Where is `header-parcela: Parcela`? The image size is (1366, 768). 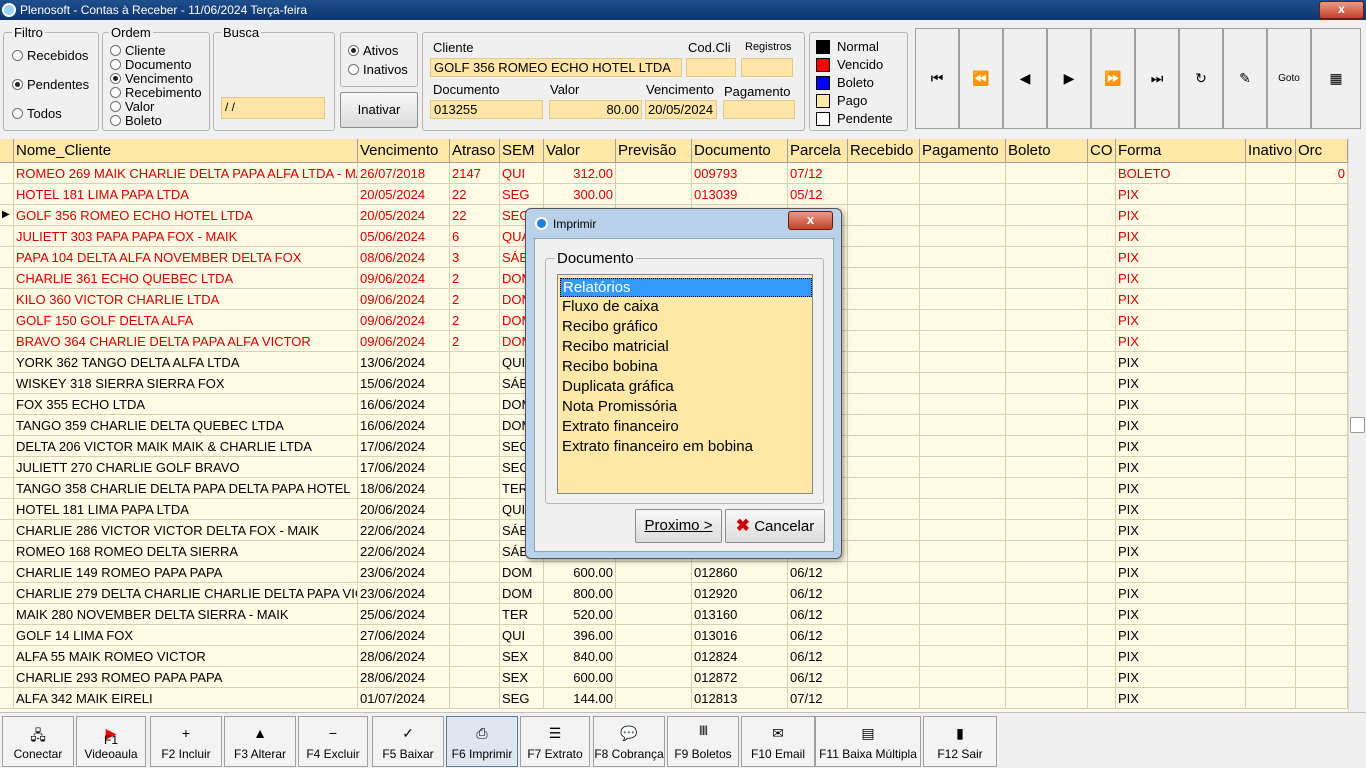
header-parcela: Parcela is located at coordinates (818, 151).